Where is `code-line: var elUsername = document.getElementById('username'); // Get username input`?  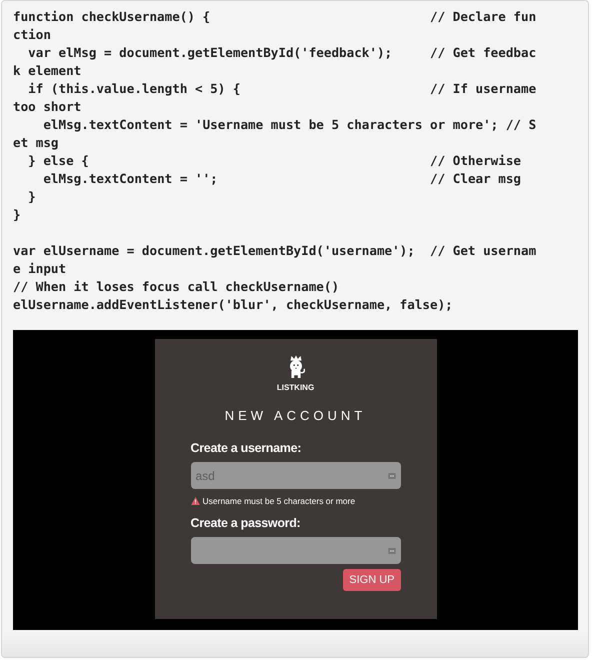 code-line: var elUsername = document.getElementById('username'); // Get username input is located at coordinates (275, 260).